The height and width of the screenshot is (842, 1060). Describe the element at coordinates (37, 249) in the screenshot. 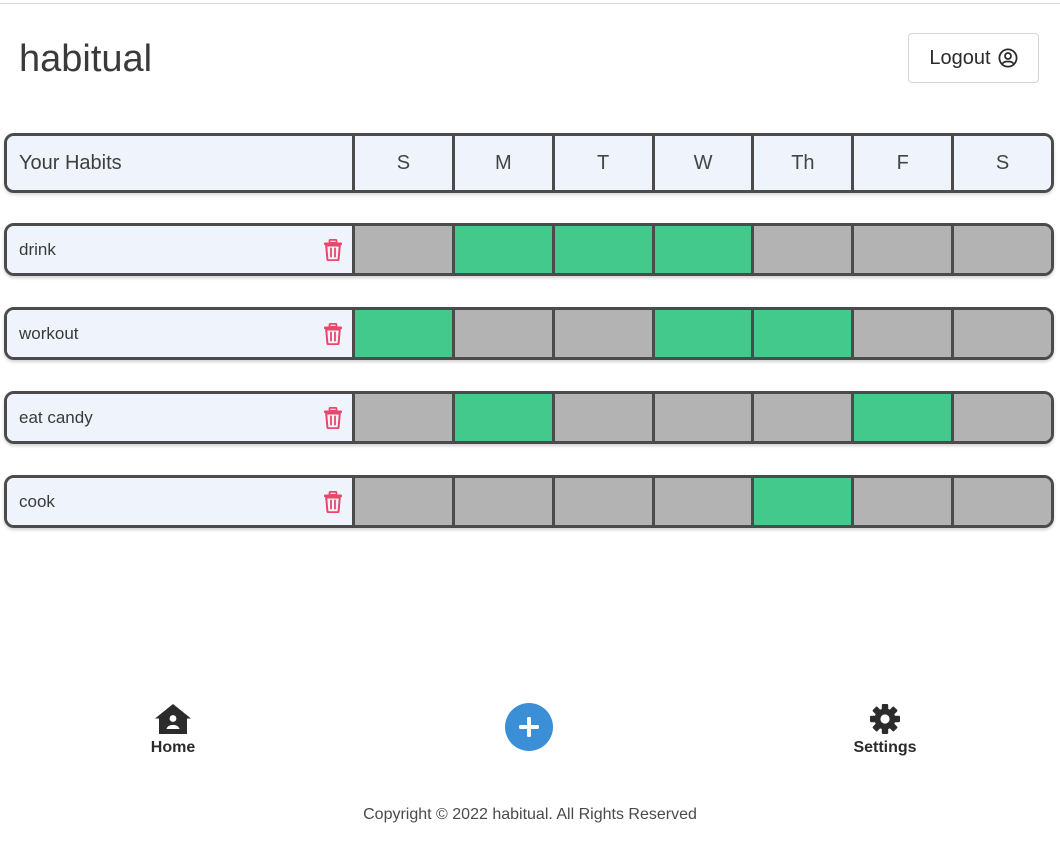

I see `habit-name: drink` at that location.